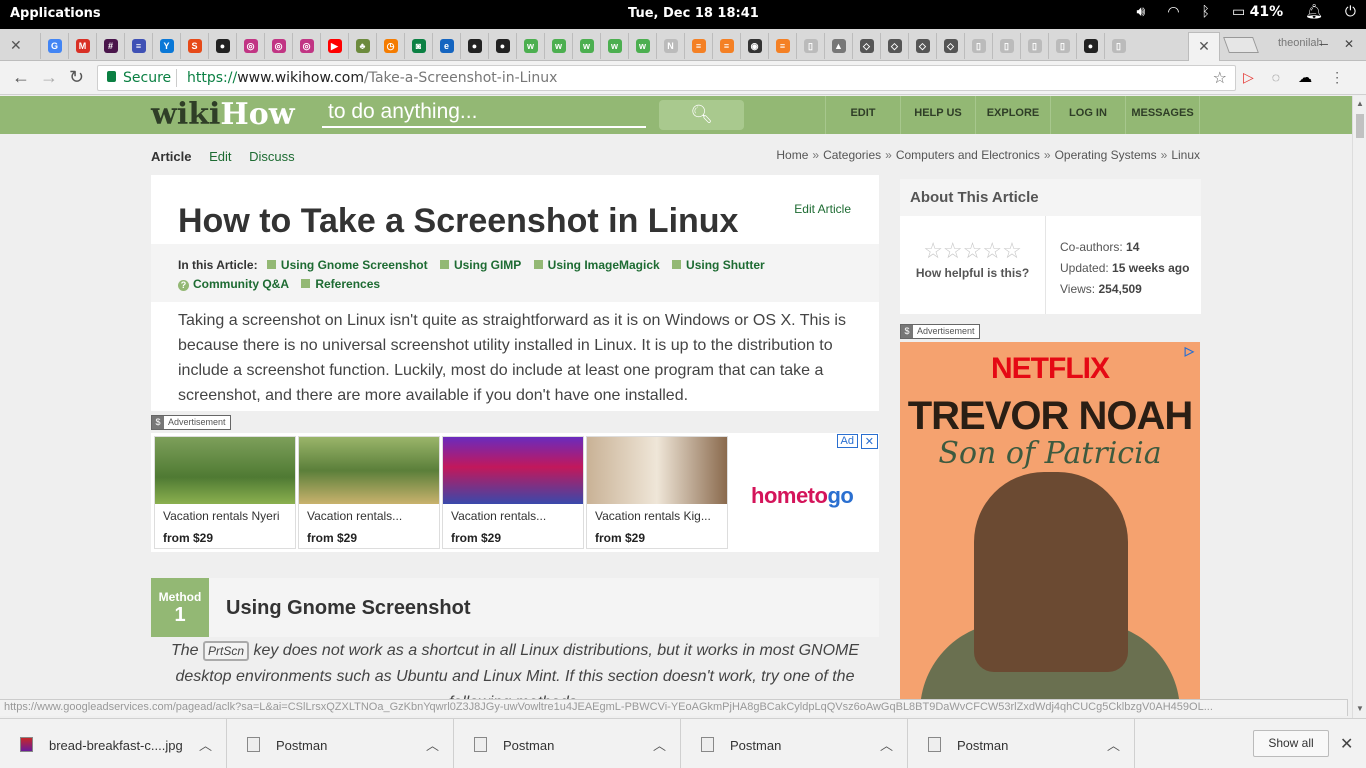 Image resolution: width=1366 pixels, height=768 pixels. I want to click on tab-gmail: M, so click(82, 46).